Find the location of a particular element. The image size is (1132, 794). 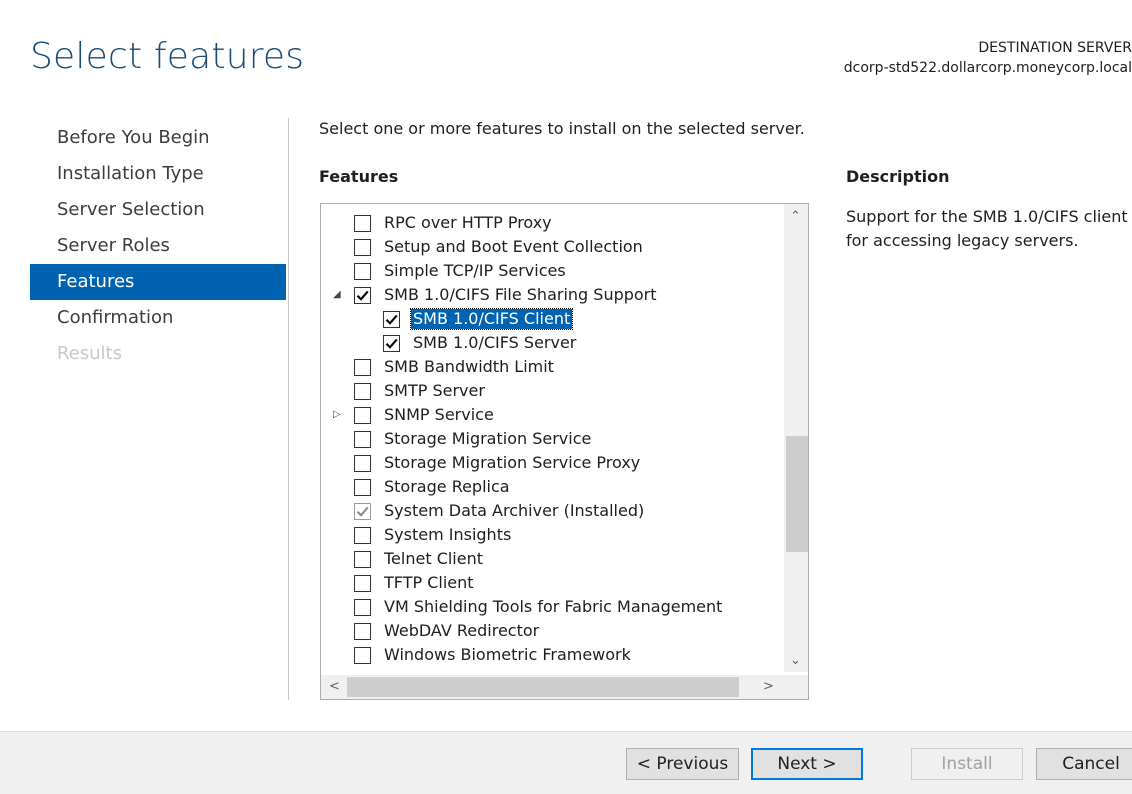

install-button: Install is located at coordinates (967, 764).